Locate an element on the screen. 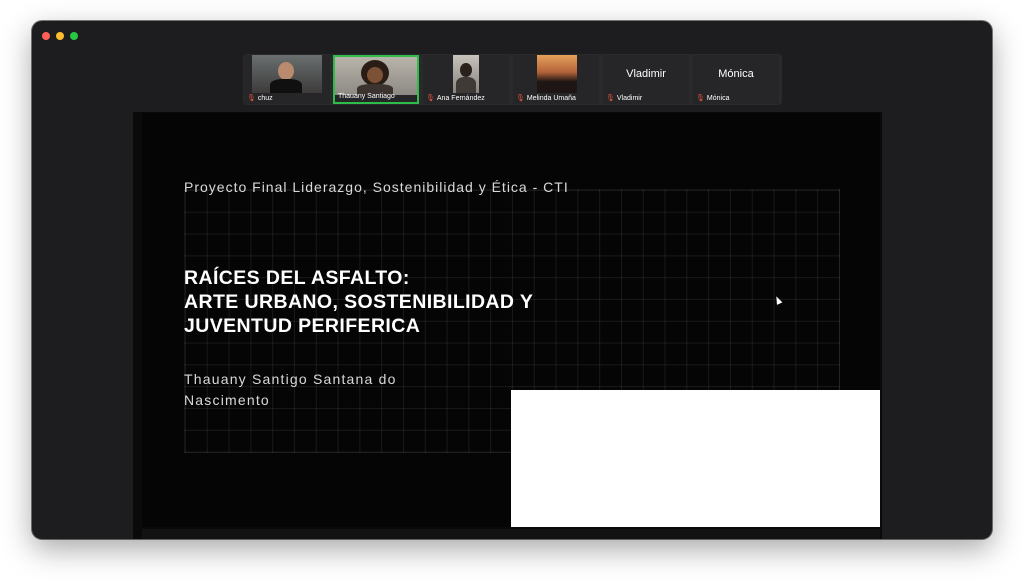  participant-name: Thauany Santiago is located at coordinates (366, 96).